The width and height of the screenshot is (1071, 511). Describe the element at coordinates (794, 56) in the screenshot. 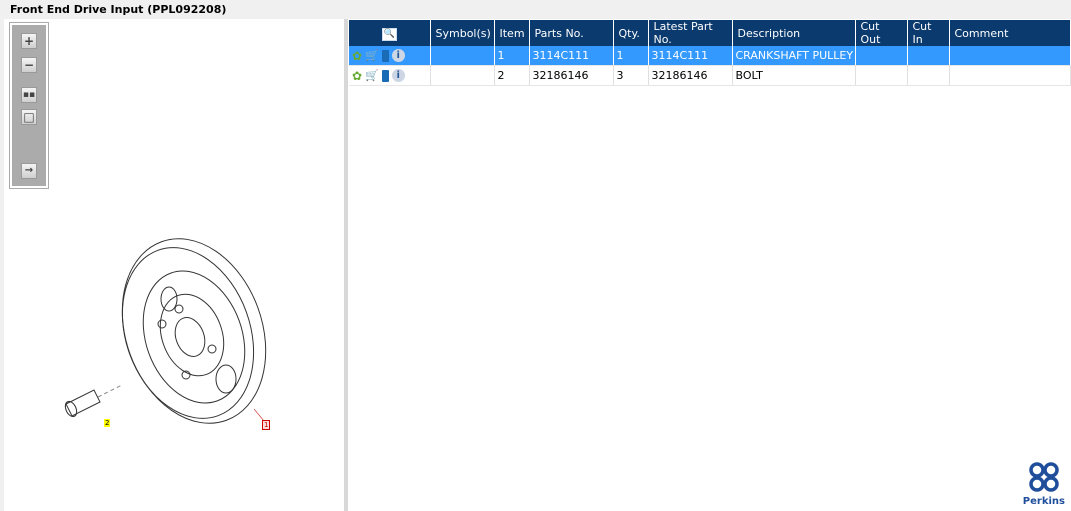

I see `cell-description: CRANKSHAFT PULLEY` at that location.